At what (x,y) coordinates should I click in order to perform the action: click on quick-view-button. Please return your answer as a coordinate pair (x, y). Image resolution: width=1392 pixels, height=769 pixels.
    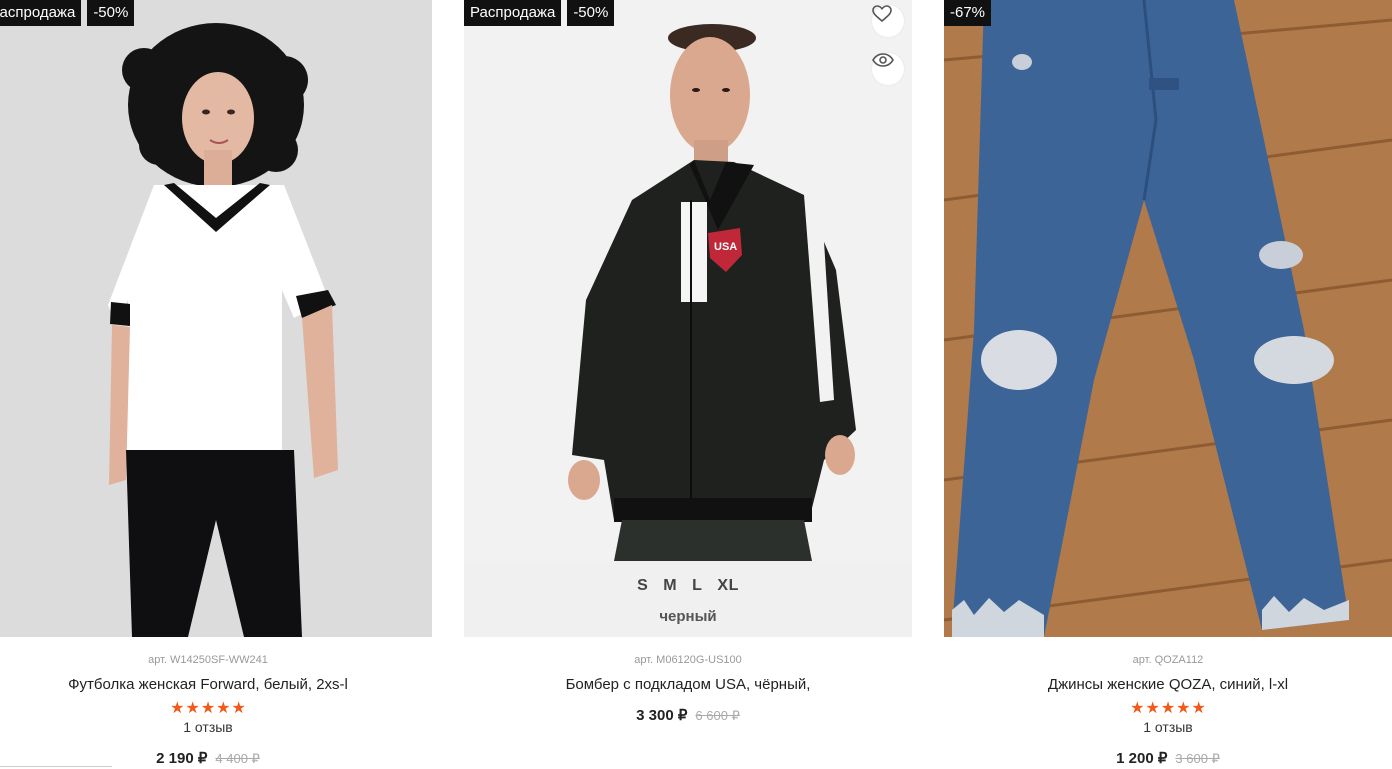
    Looking at the image, I should click on (888, 69).